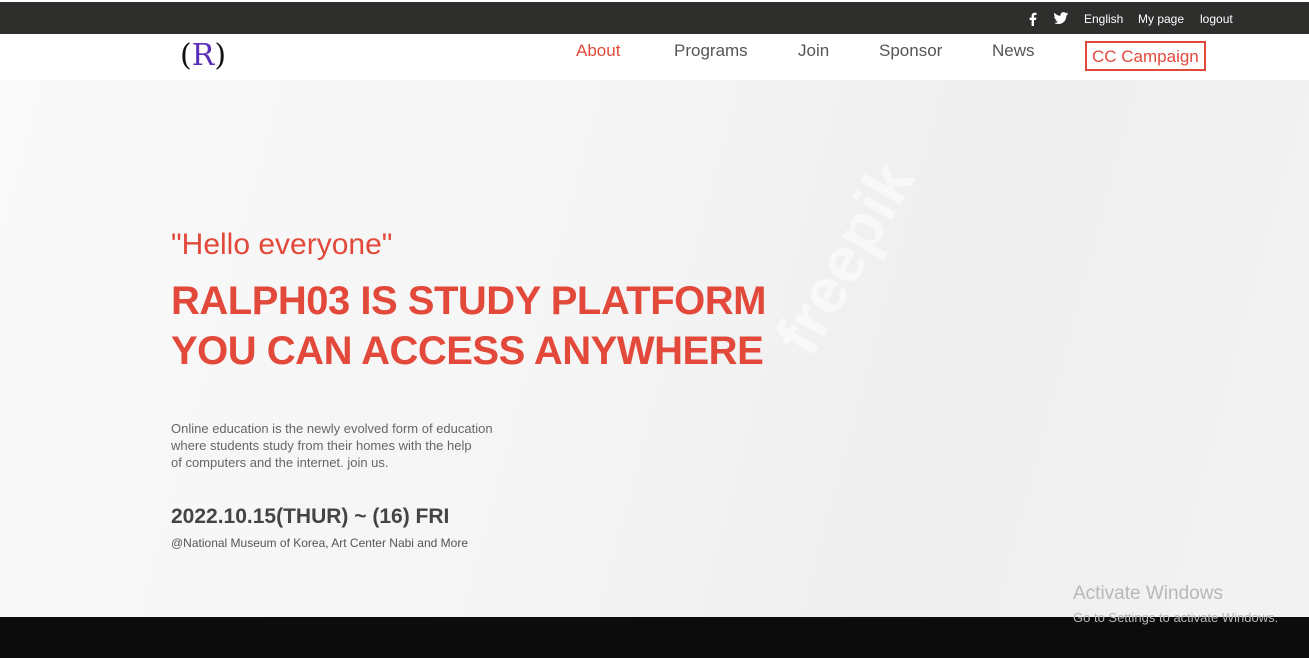  What do you see at coordinates (598, 51) in the screenshot?
I see `nav-about: About` at bounding box center [598, 51].